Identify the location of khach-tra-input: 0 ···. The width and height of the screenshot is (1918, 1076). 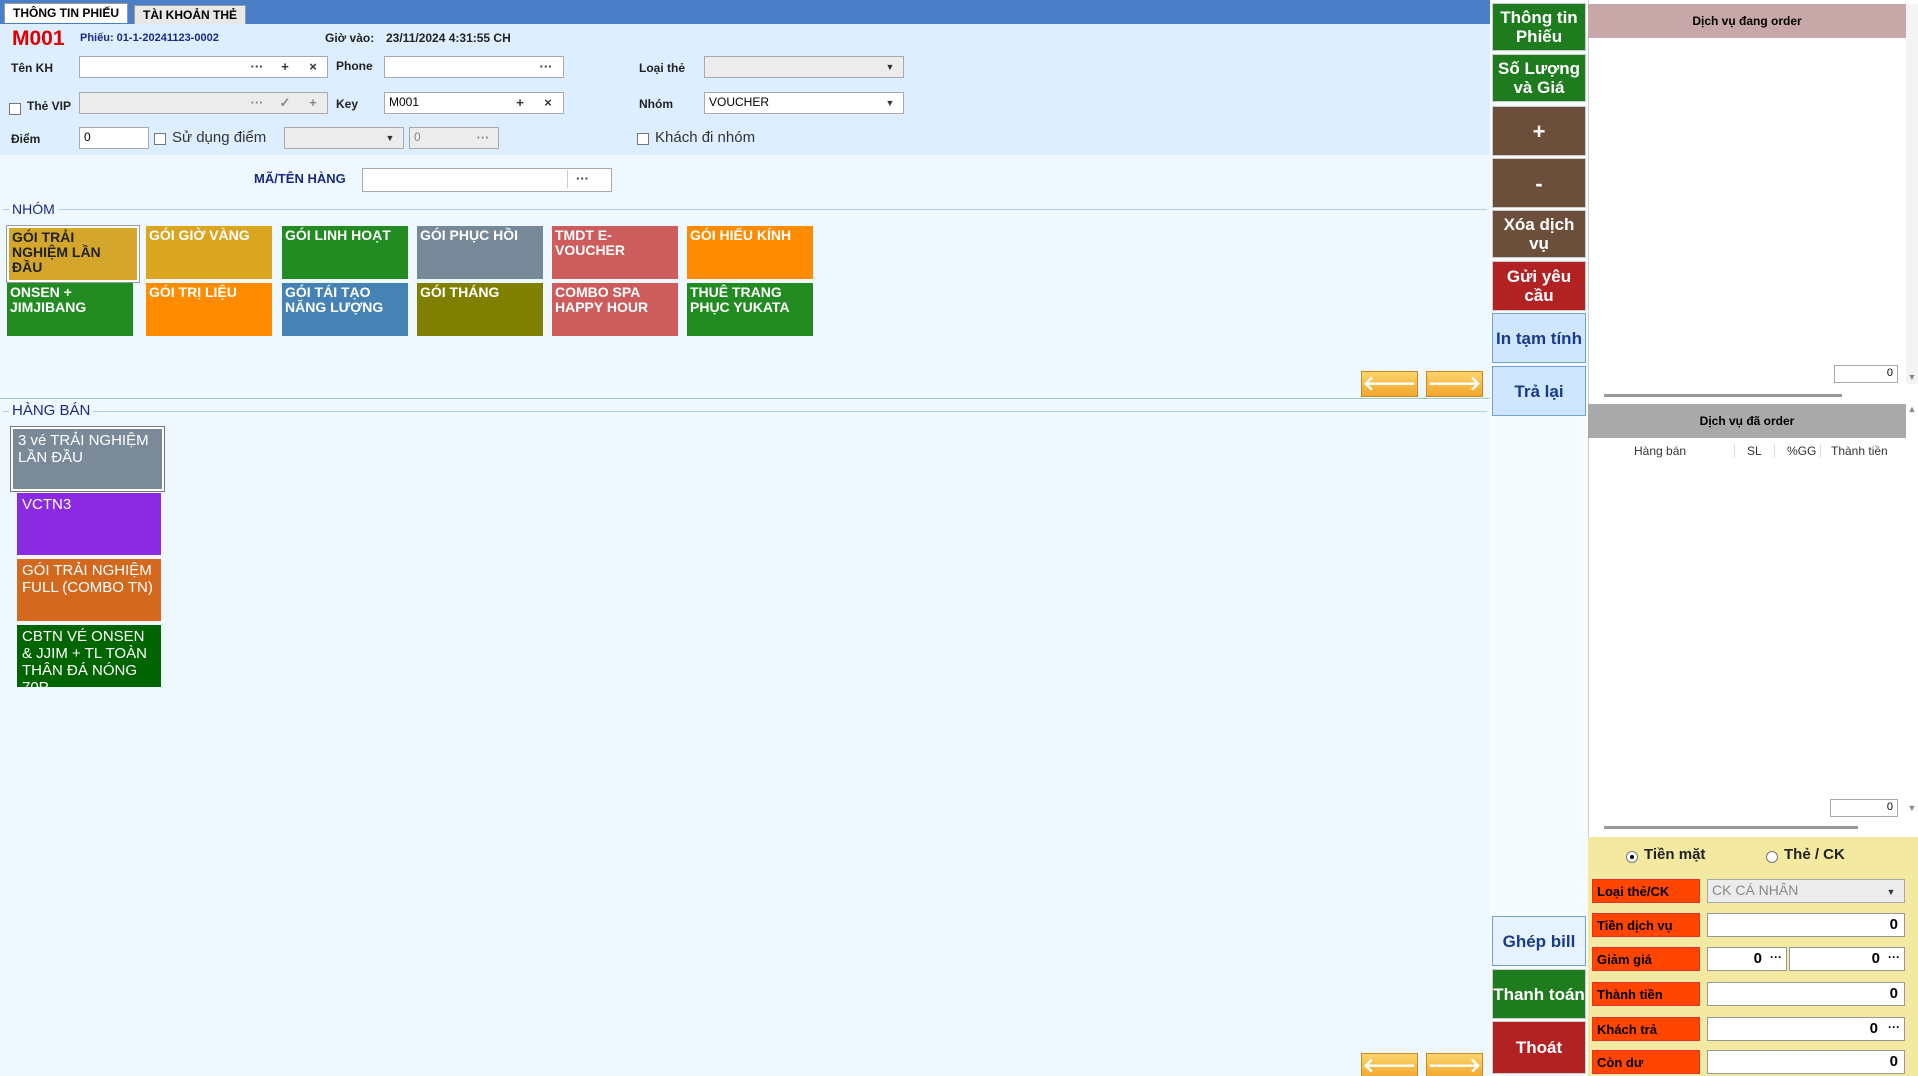
(1806, 1029).